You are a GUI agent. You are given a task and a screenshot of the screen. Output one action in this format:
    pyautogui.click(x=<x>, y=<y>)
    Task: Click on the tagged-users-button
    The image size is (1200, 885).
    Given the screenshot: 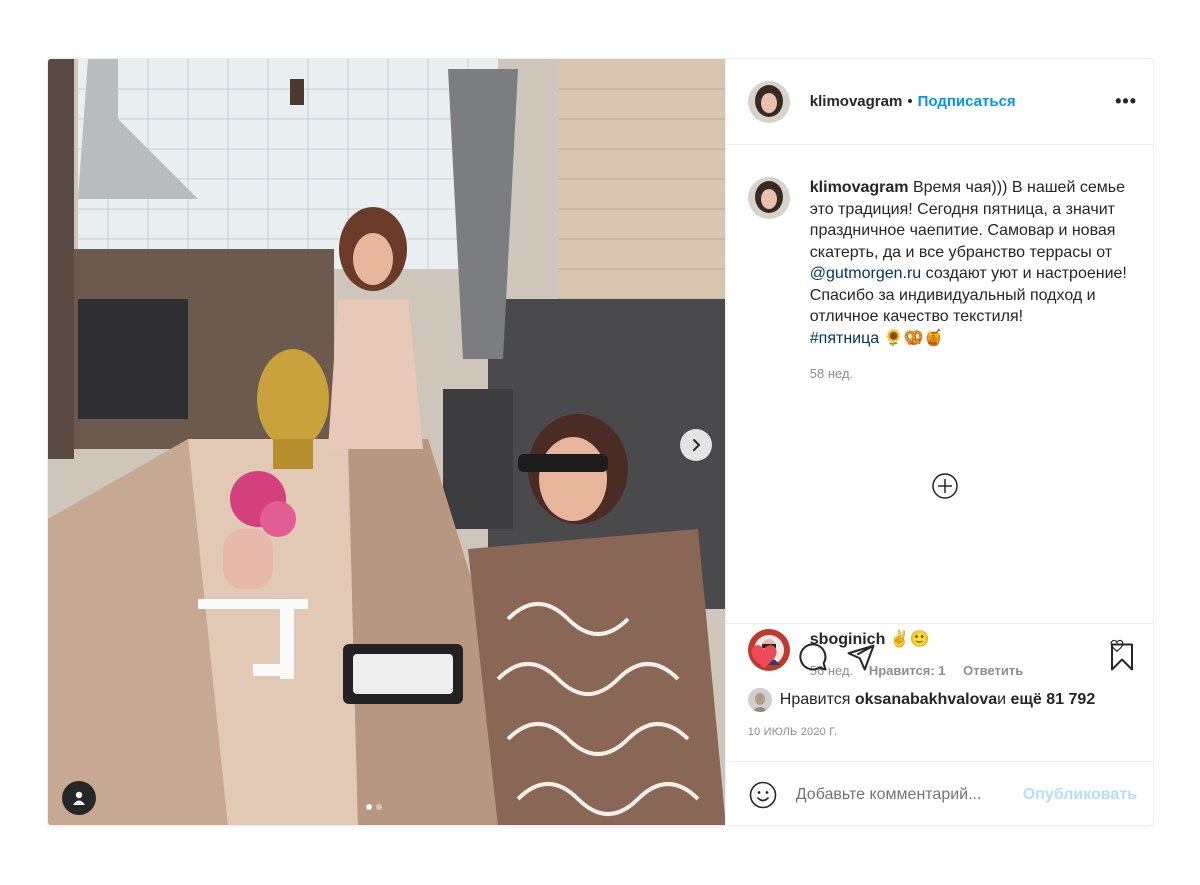 What is the action you would take?
    pyautogui.click(x=79, y=798)
    